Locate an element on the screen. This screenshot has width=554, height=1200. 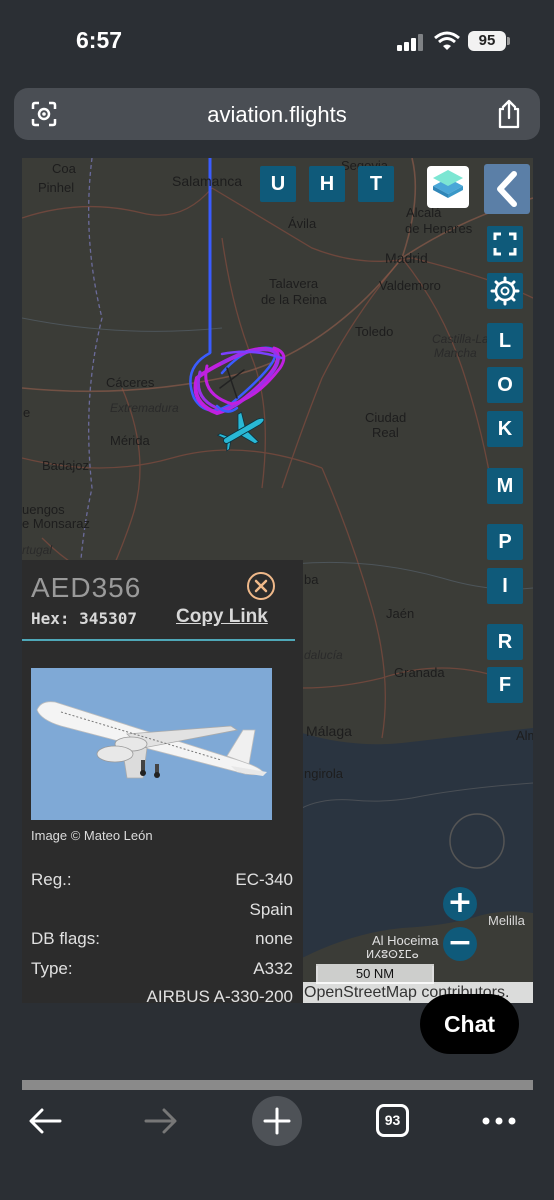
aircraft-photo-image is located at coordinates (151, 744).